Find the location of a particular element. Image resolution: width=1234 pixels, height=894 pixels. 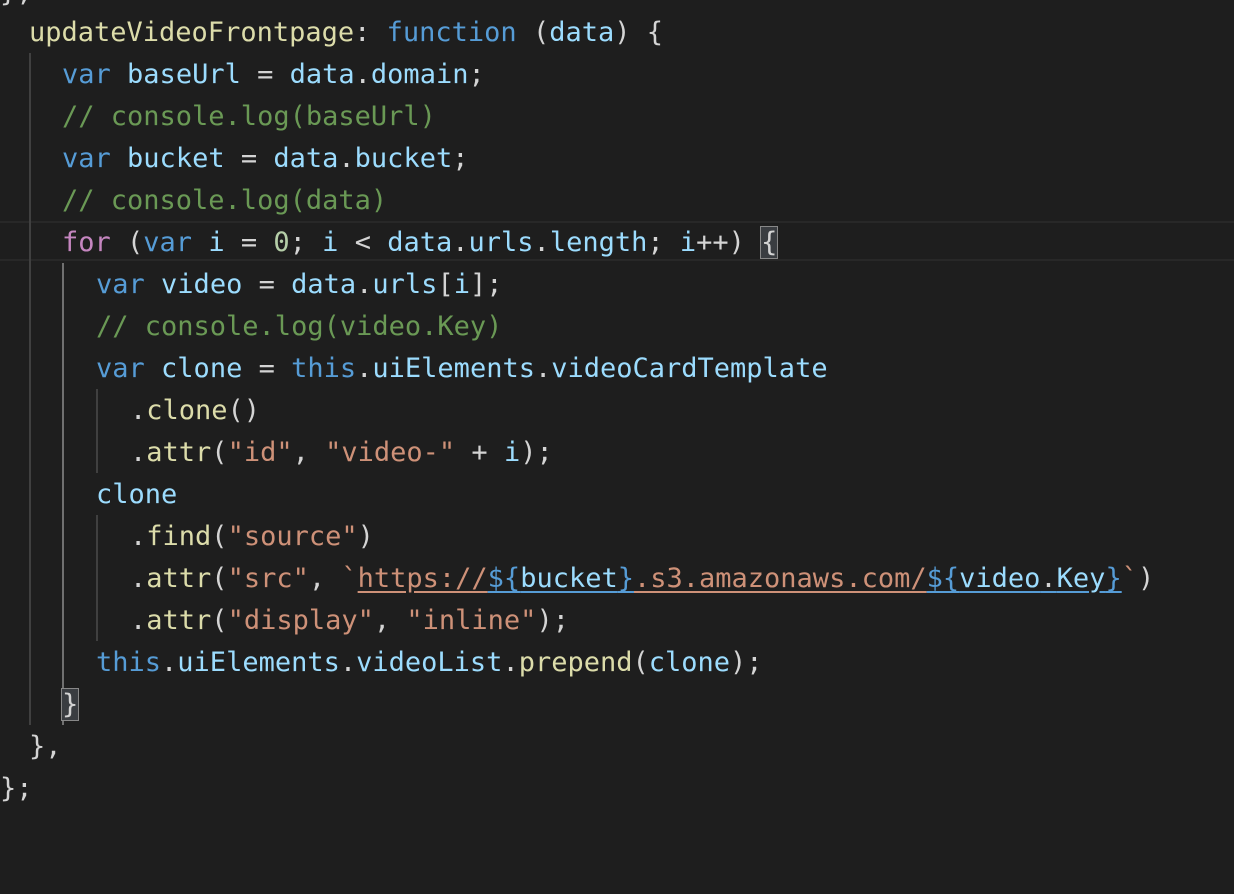

template-tick: ` is located at coordinates (349, 578).